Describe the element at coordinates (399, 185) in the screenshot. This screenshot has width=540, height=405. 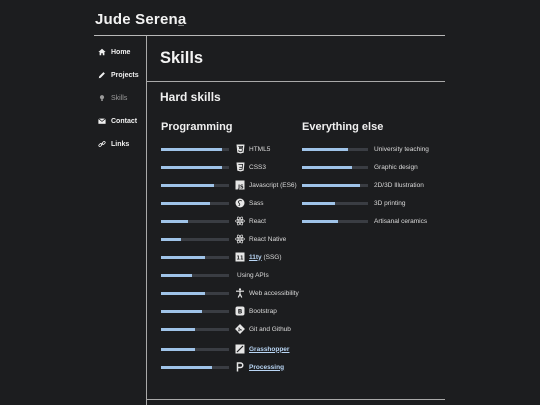
I see `skill-name: 2D/3D Illustration` at that location.